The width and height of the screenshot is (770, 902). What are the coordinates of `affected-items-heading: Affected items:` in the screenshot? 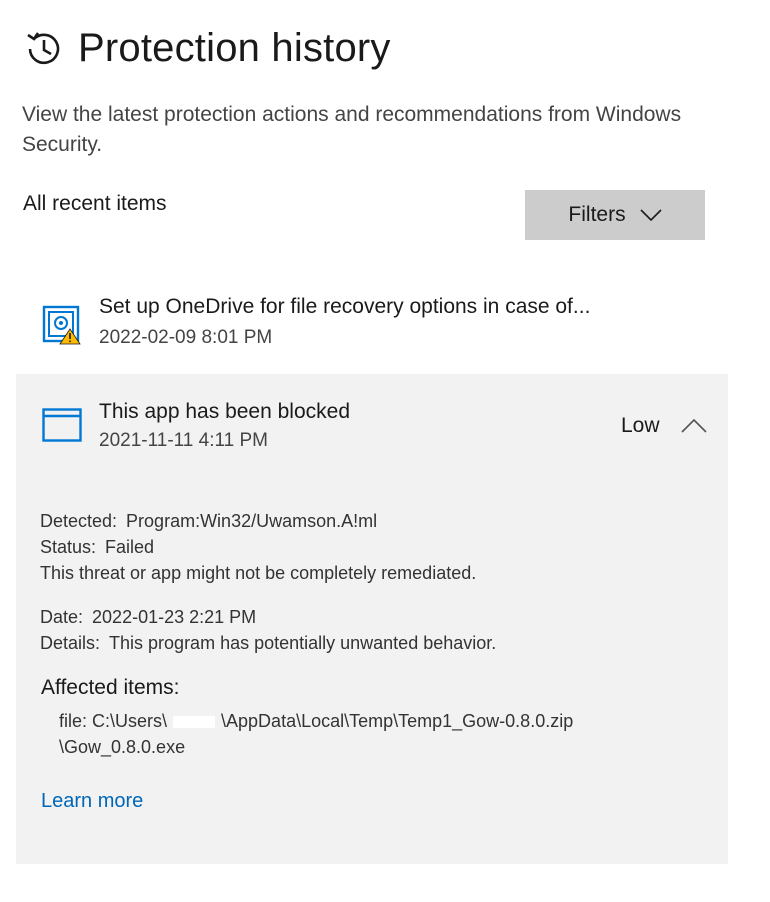 It's located at (110, 687).